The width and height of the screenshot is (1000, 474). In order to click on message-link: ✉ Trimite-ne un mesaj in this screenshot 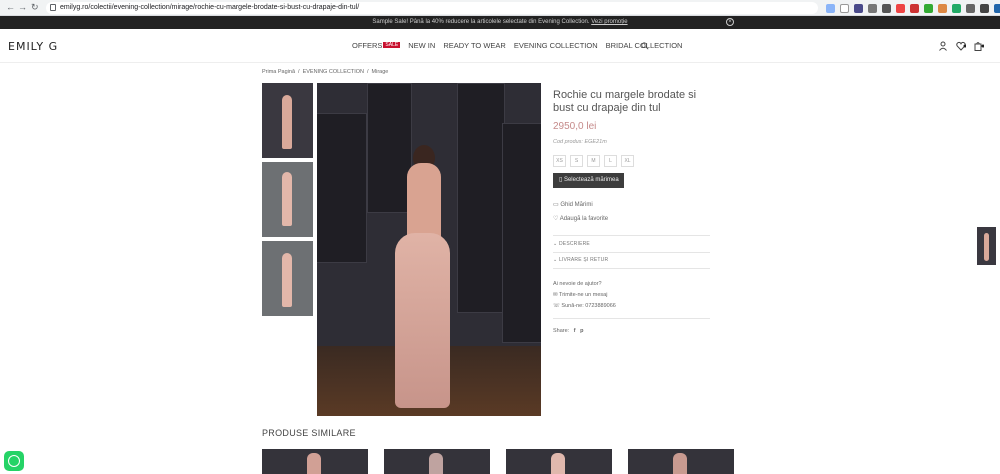, I will do `click(580, 295)`.